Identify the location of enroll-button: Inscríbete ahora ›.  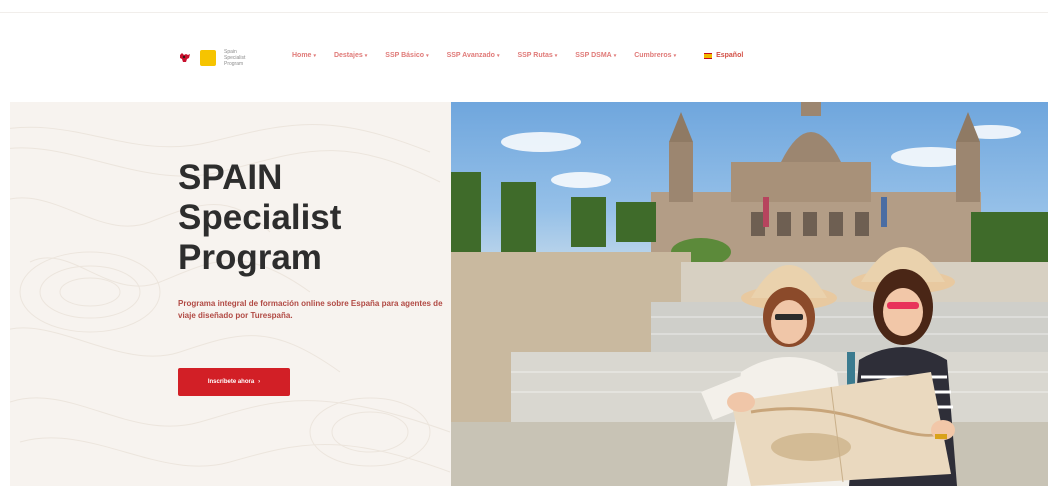
(234, 382).